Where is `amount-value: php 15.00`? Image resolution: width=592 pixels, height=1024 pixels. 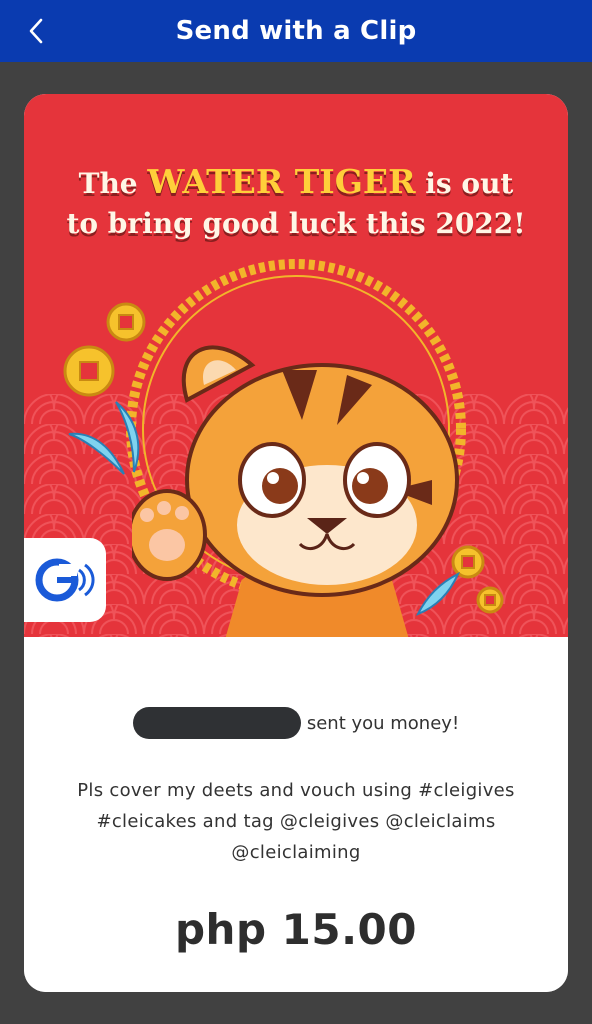
amount-value: php 15.00 is located at coordinates (295, 929).